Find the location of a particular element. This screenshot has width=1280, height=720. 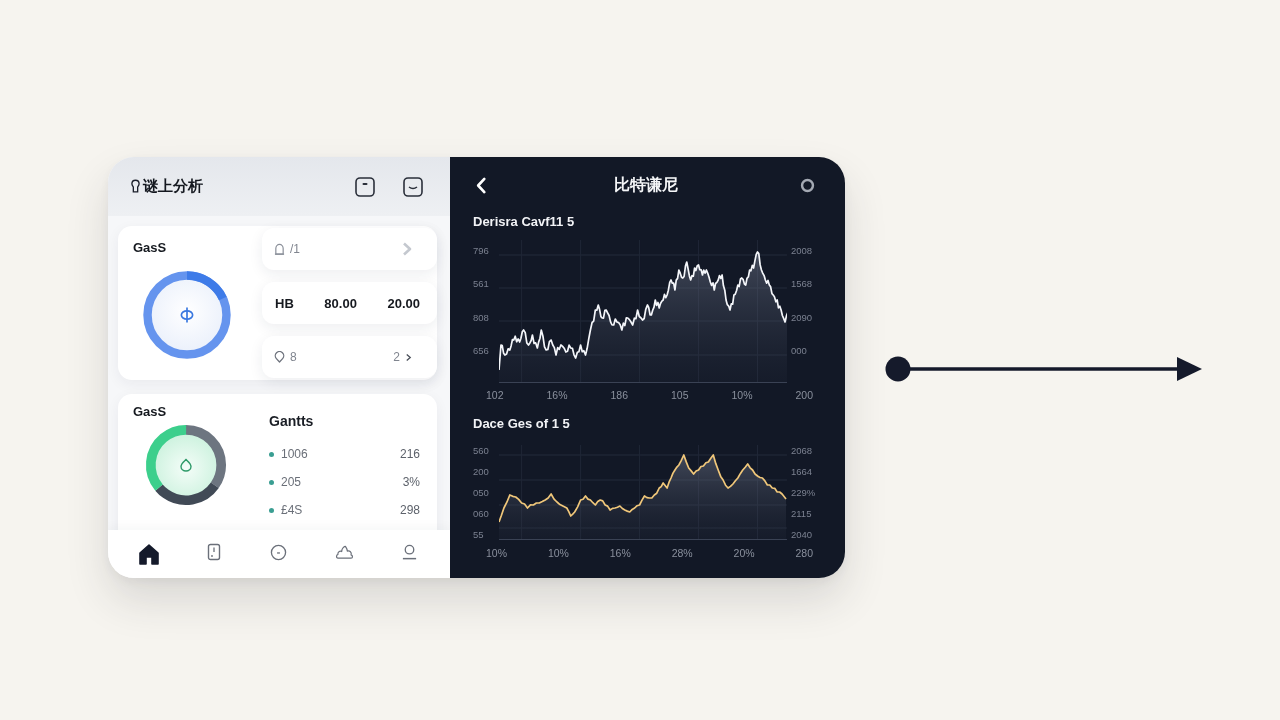

axis-label: 656 is located at coordinates (481, 351).